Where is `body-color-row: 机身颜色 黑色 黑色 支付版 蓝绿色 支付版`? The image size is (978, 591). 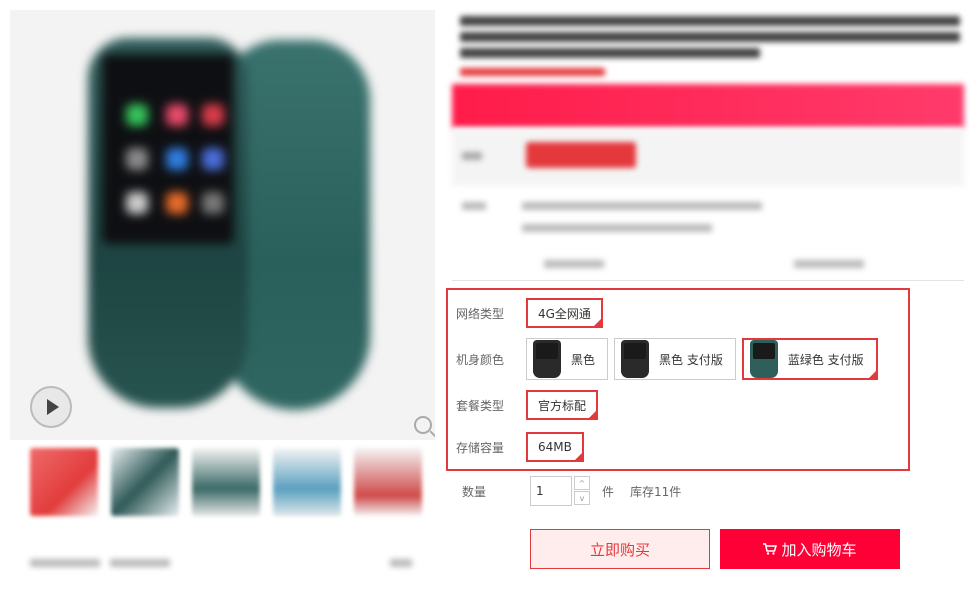
body-color-row: 机身颜色 黑色 黑色 支付版 蓝绿色 支付版 is located at coordinates (670, 359).